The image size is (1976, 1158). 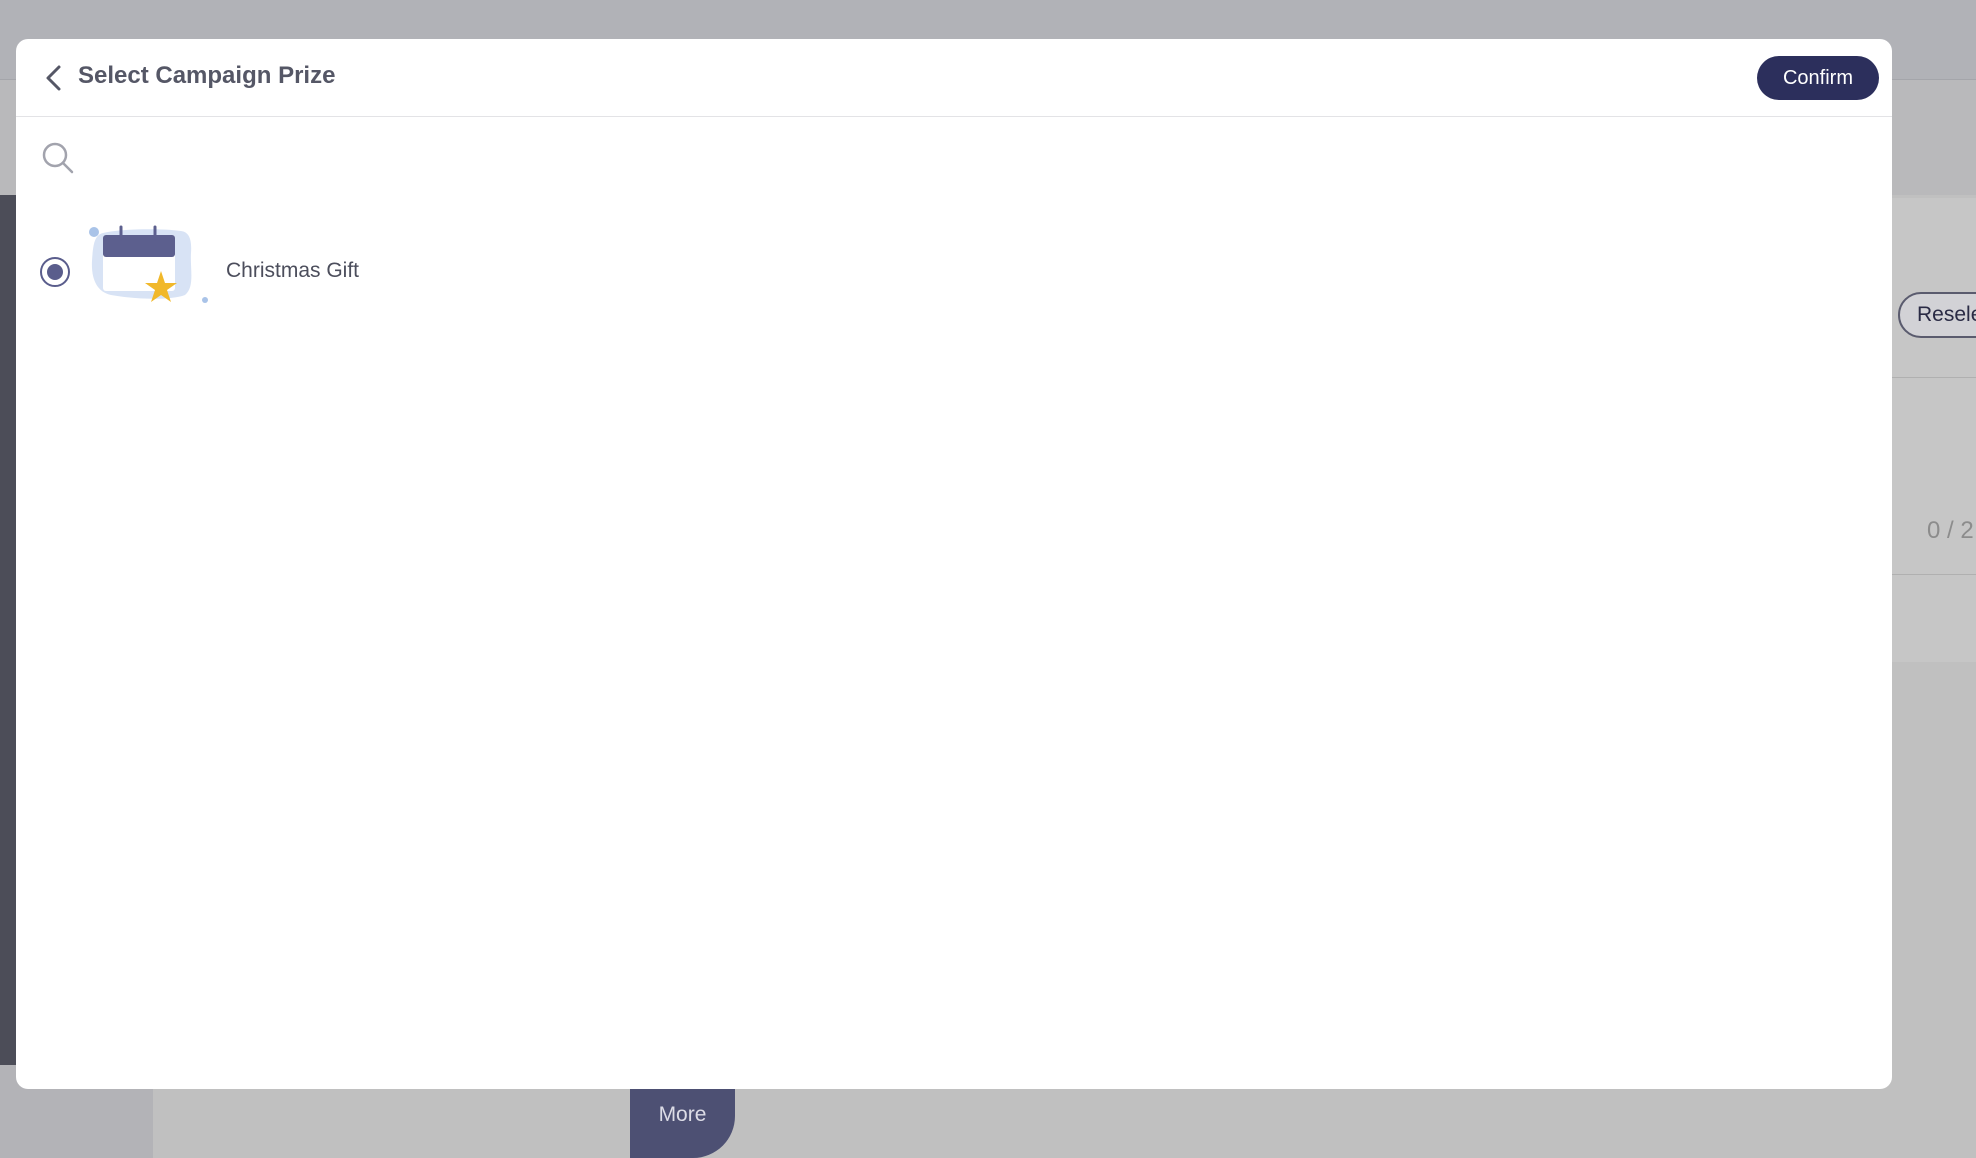 What do you see at coordinates (55, 78) in the screenshot?
I see `back-icon` at bounding box center [55, 78].